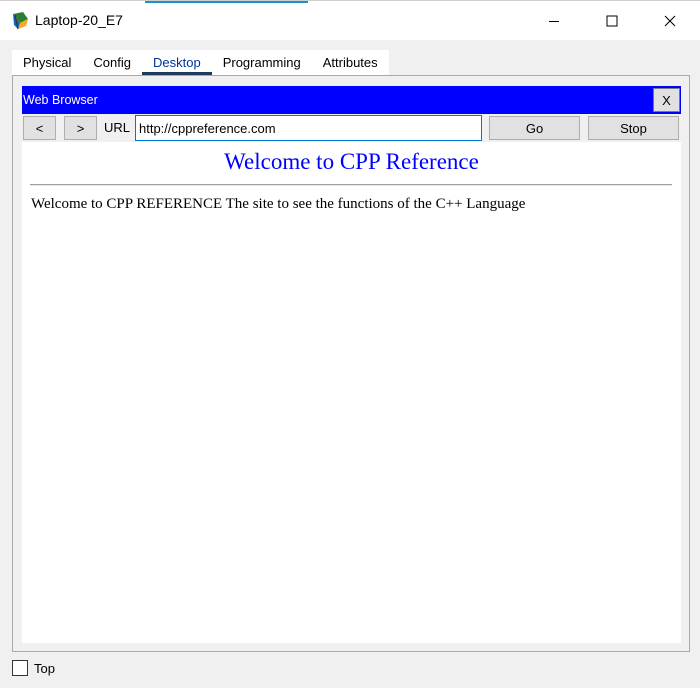 The width and height of the screenshot is (700, 688). What do you see at coordinates (60, 100) in the screenshot?
I see `browser-title: Web Browser` at bounding box center [60, 100].